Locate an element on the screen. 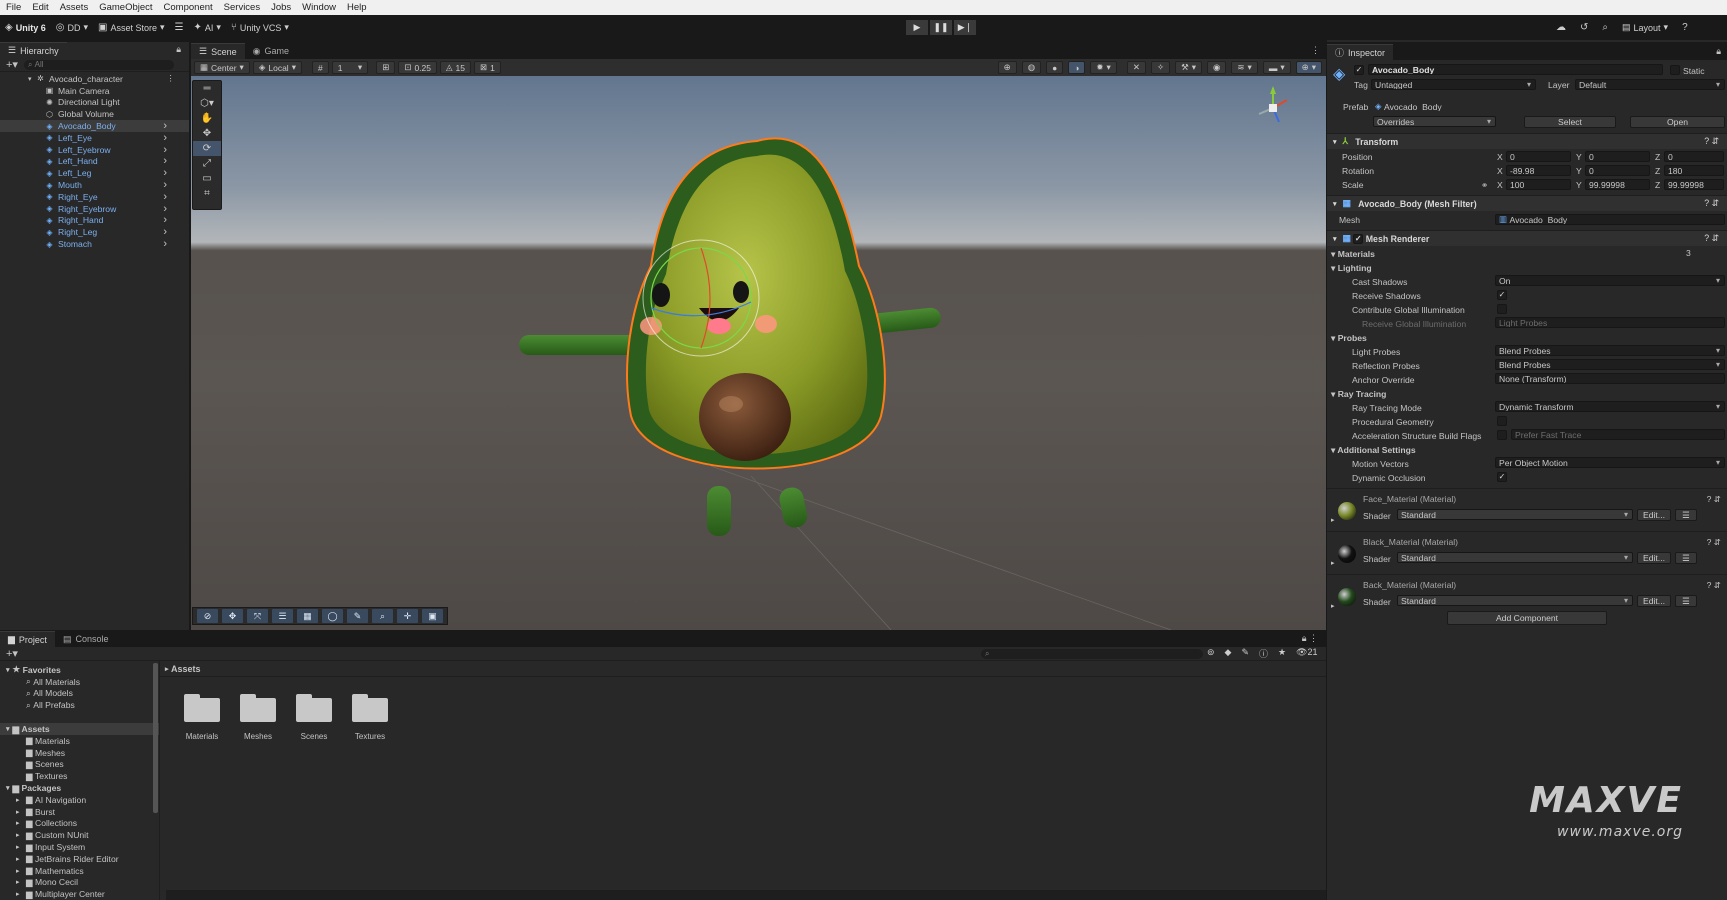  hierarchy-item: ▣ Main Camera is located at coordinates (94, 91).